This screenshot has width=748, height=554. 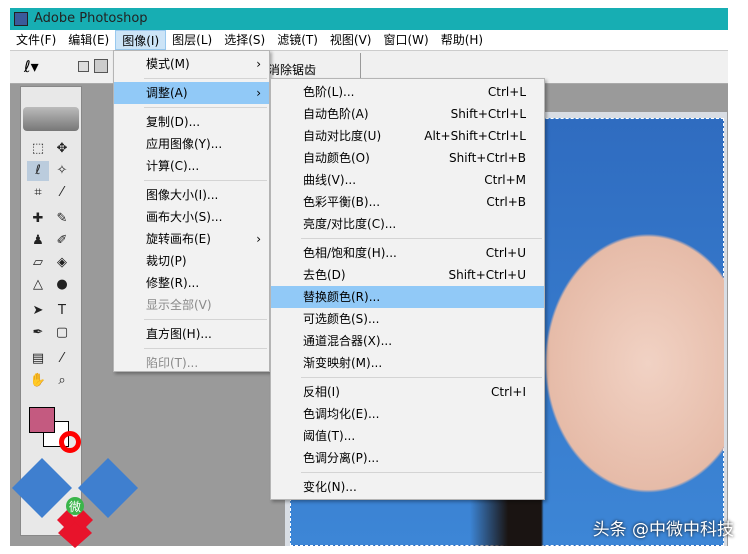 What do you see at coordinates (168, 64) in the screenshot?
I see `menu-item-label: 模式(M)` at bounding box center [168, 64].